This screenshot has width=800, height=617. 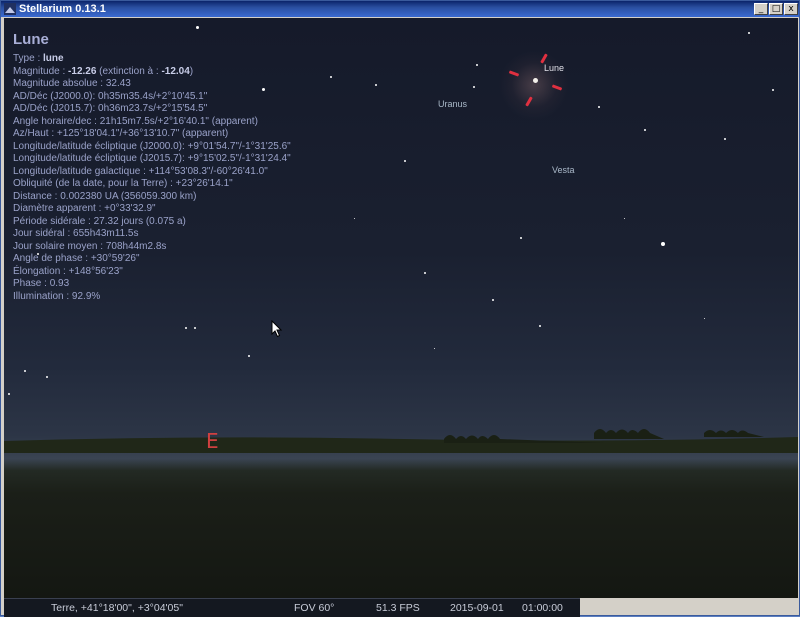 I want to click on title-bar: Stellarium 0.13.1 _ □ x, so click(x=400, y=9).